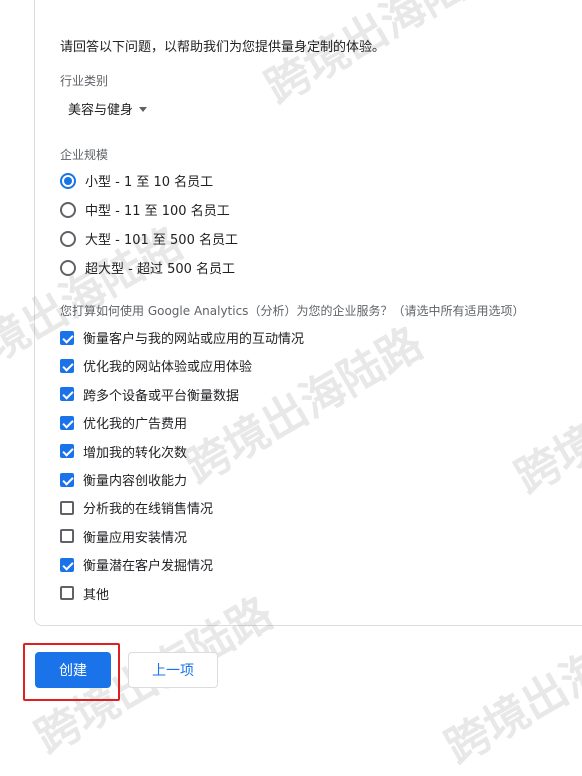 This screenshot has width=582, height=776. I want to click on usage-option-label: 分析我的在线销售情况, so click(148, 510).